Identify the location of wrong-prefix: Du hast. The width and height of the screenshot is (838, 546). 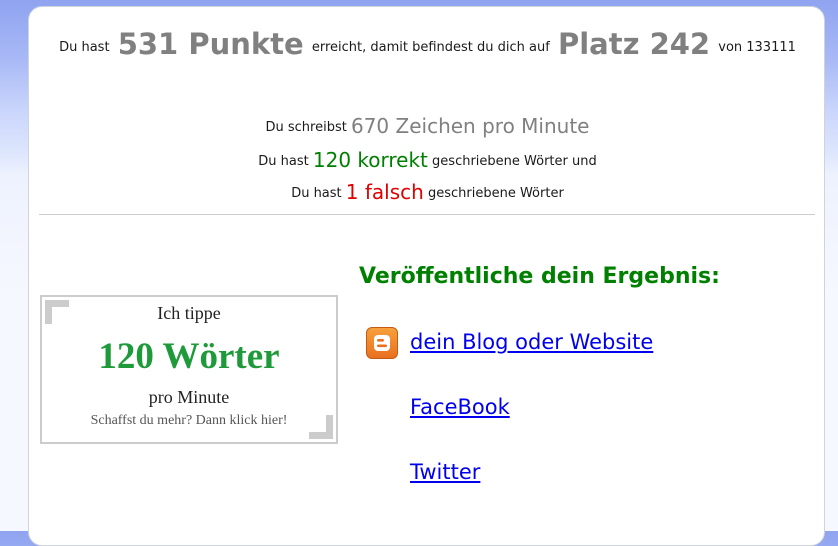
(316, 193).